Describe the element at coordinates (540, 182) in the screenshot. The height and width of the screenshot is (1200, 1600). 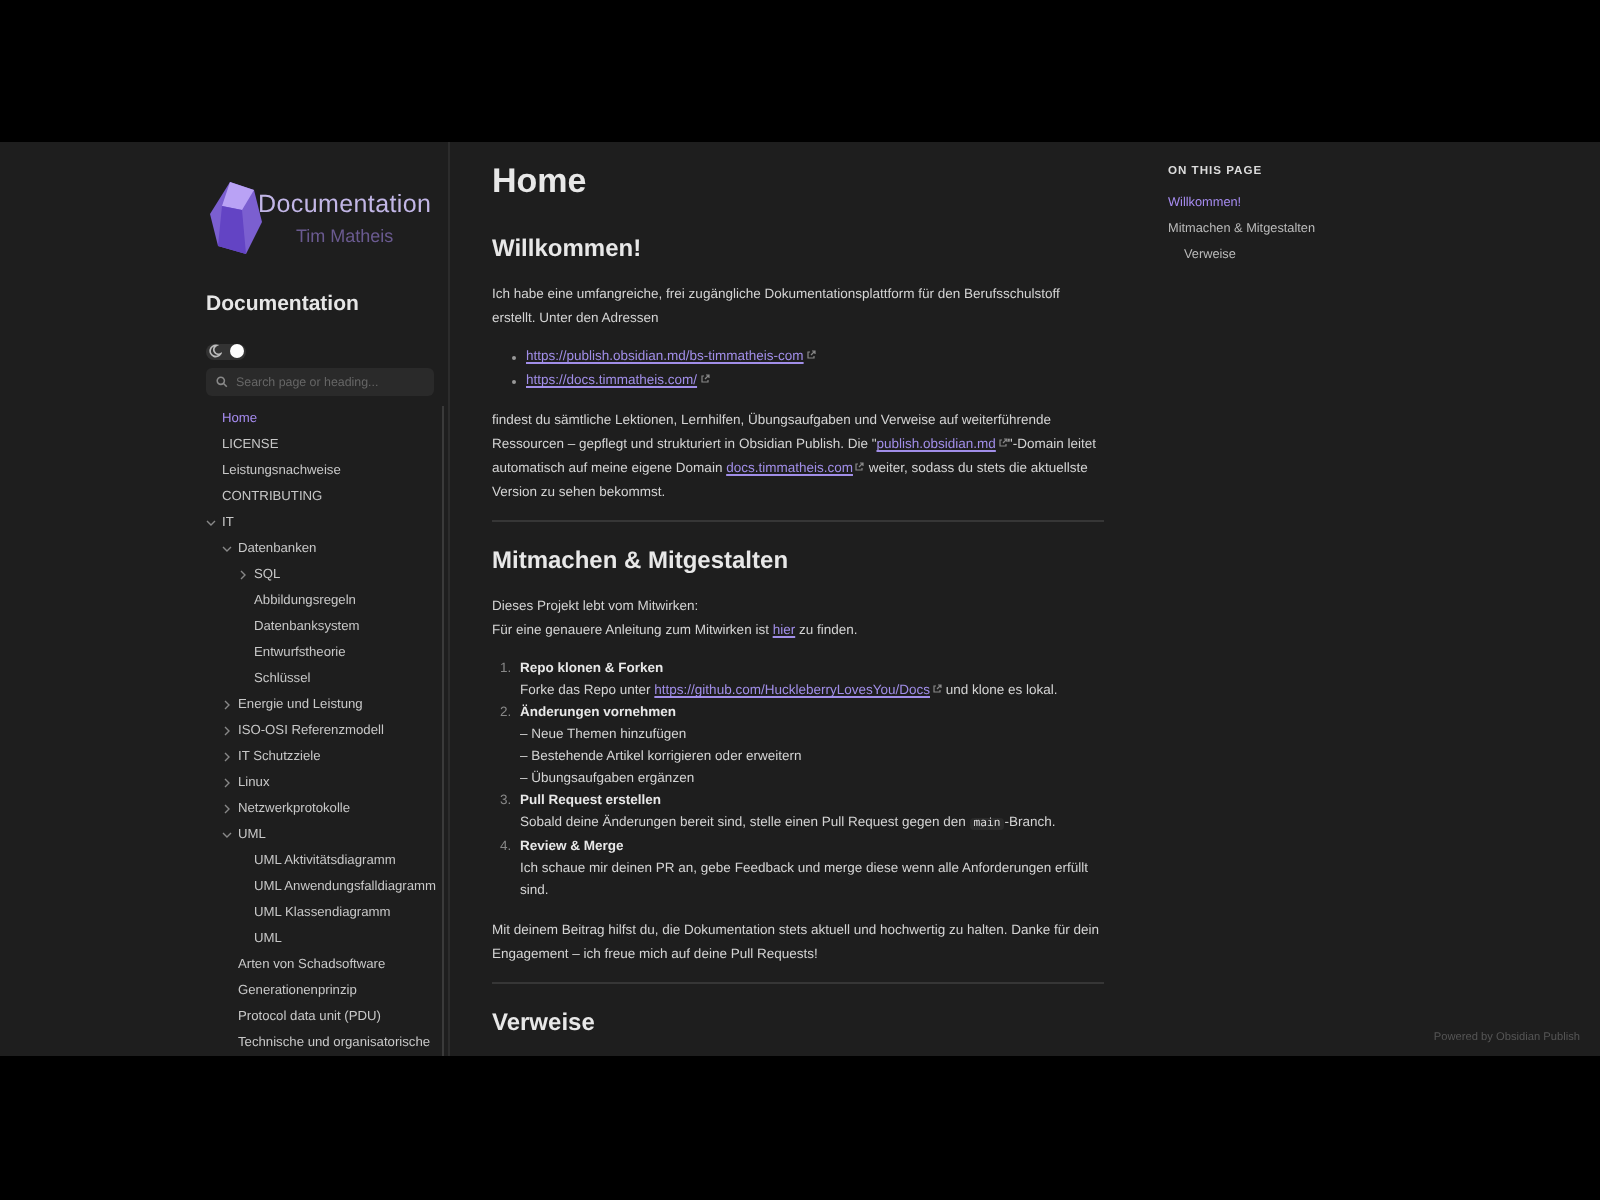
I see `page-title: Home` at that location.